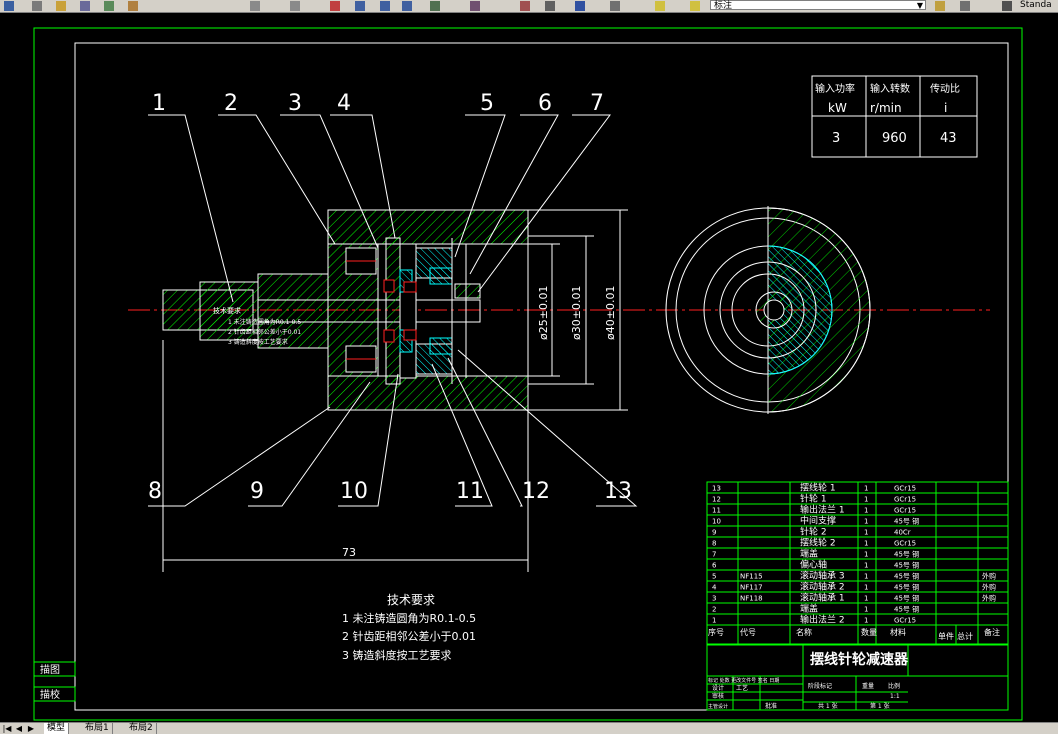 The height and width of the screenshot is (734, 1058). What do you see at coordinates (133, 6) in the screenshot?
I see `paste-icon` at bounding box center [133, 6].